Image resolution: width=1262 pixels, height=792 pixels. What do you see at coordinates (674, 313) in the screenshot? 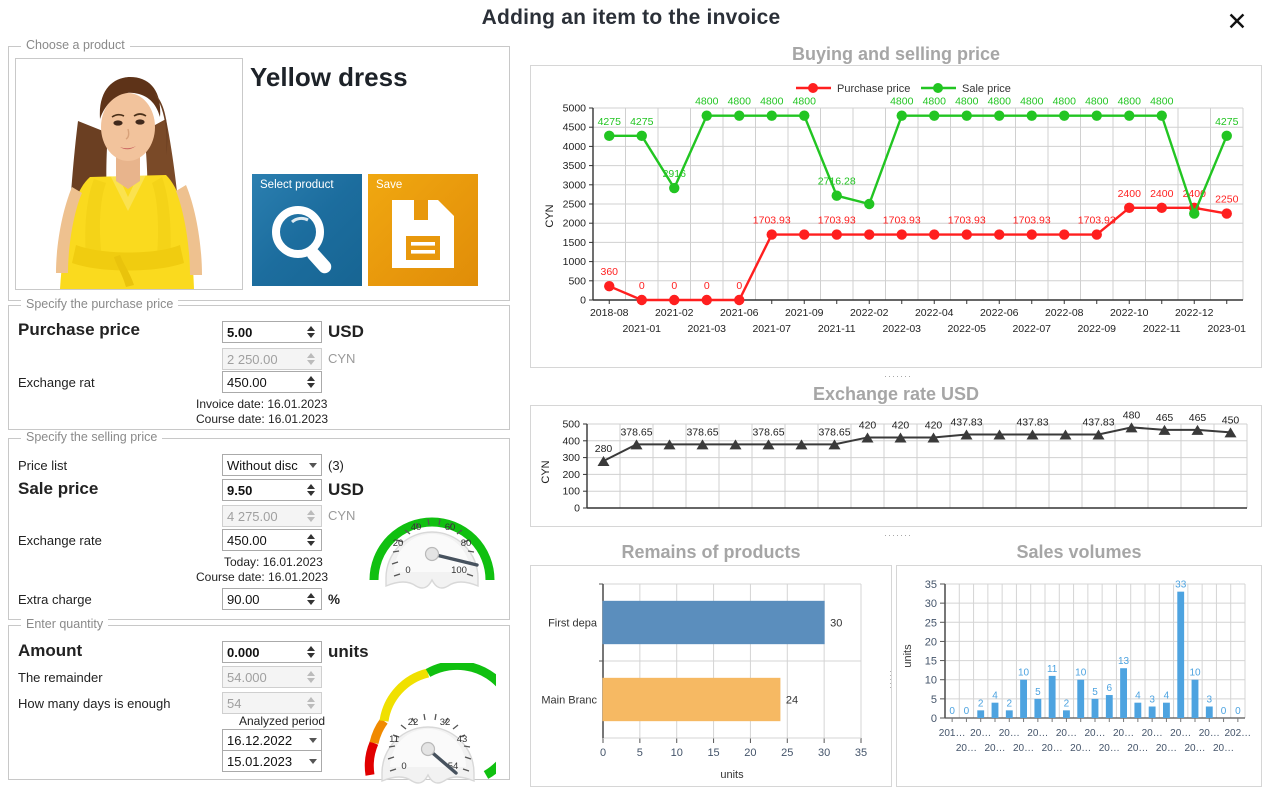
I see `xtick-label: 2021-02` at bounding box center [674, 313].